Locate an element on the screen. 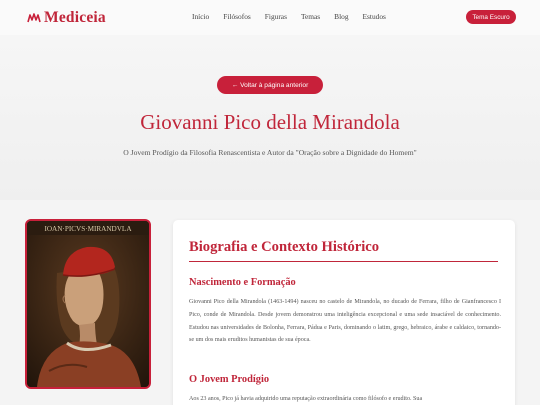 The image size is (540, 405). nav-item-figuras: Figuras is located at coordinates (276, 16).